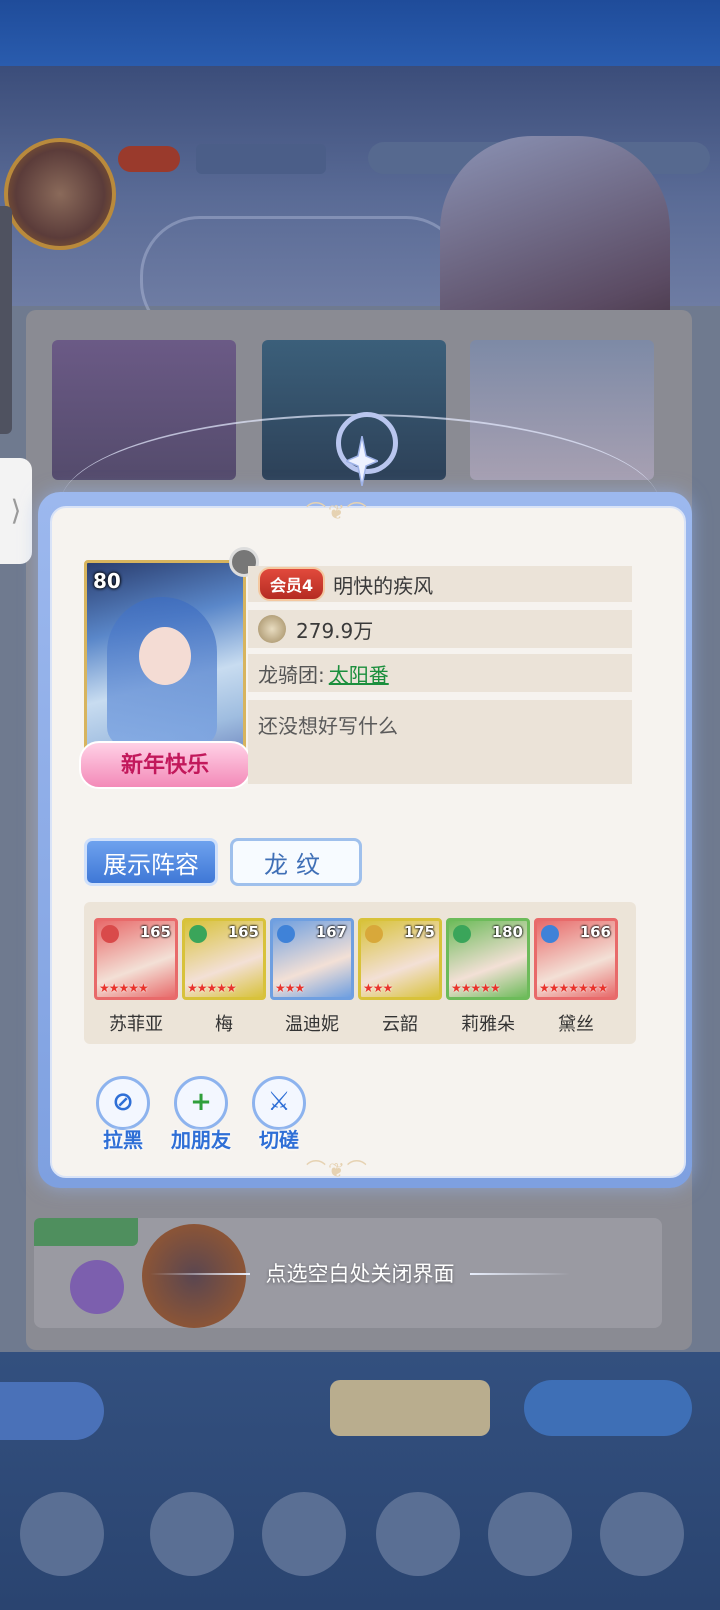 This screenshot has height=1610, width=720. What do you see at coordinates (279, 1140) in the screenshot?
I see `spar-label: 切磋` at bounding box center [279, 1140].